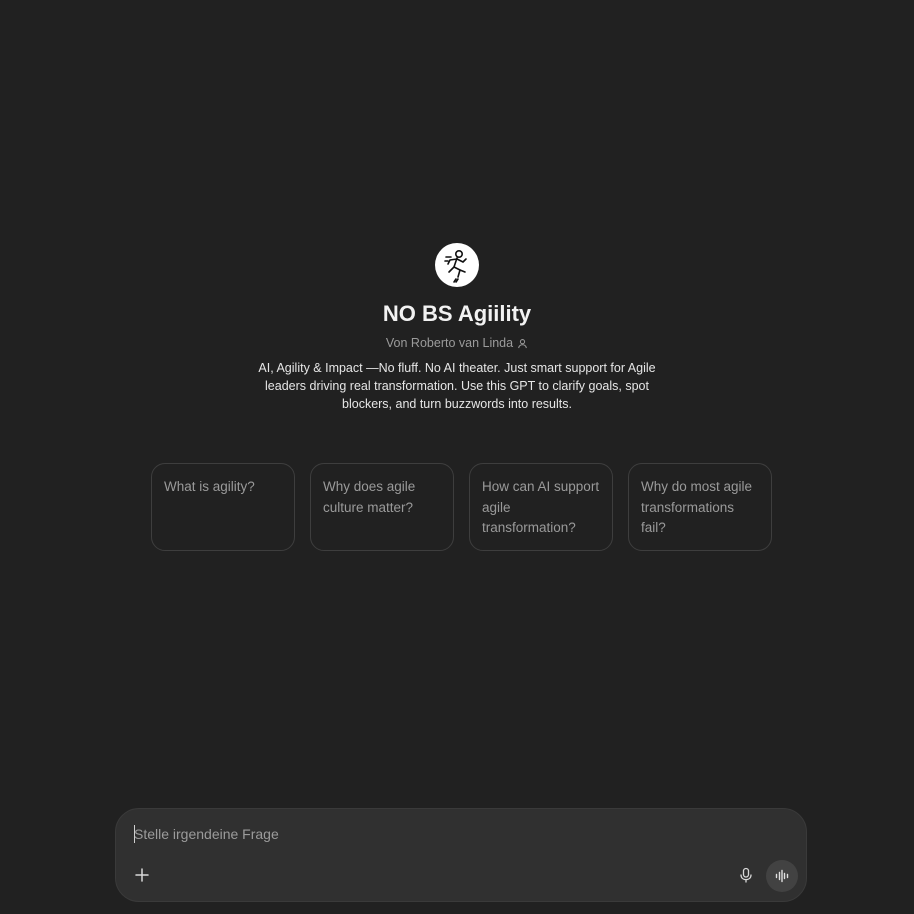 The height and width of the screenshot is (914, 914). What do you see at coordinates (454, 834) in the screenshot?
I see `prompt-input` at bounding box center [454, 834].